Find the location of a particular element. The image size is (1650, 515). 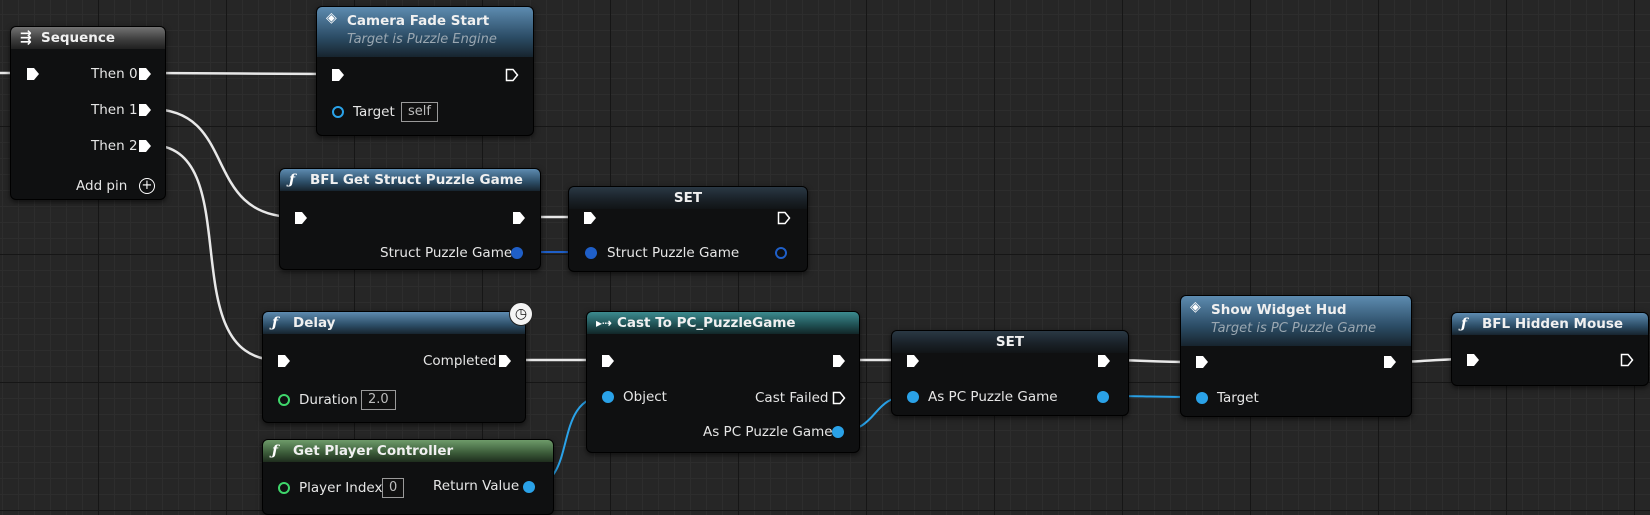

camera-fade-start-subtitle: Target is Puzzle Engine is located at coordinates (422, 39).